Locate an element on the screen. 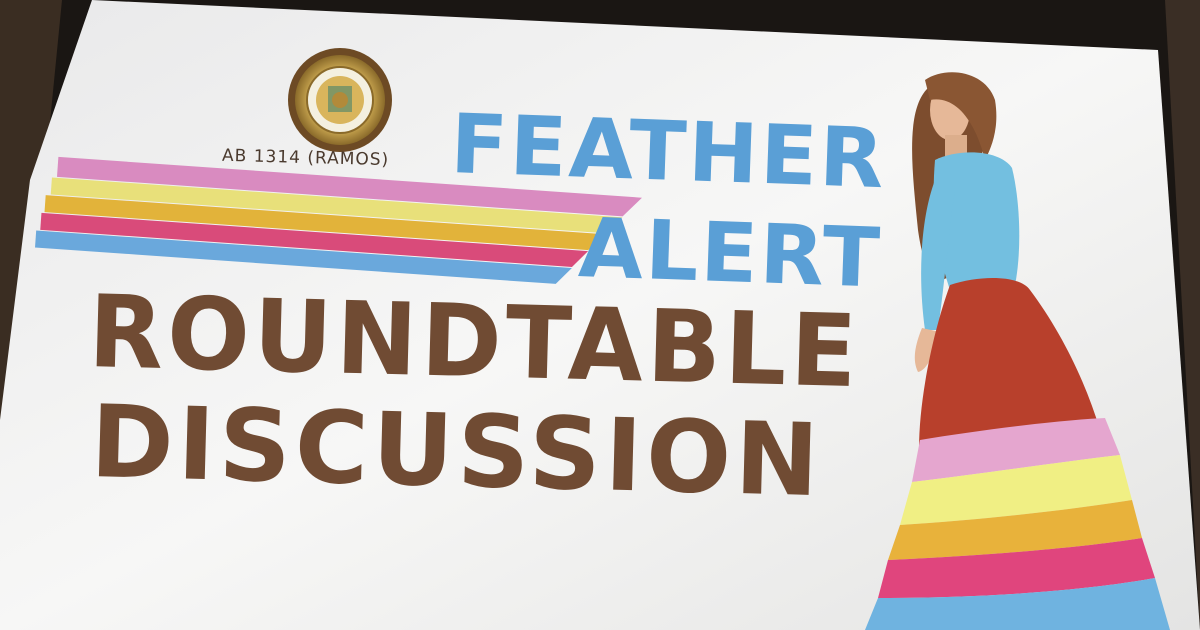 The image size is (1200, 630). title-feather: FEATHER is located at coordinates (668, 152).